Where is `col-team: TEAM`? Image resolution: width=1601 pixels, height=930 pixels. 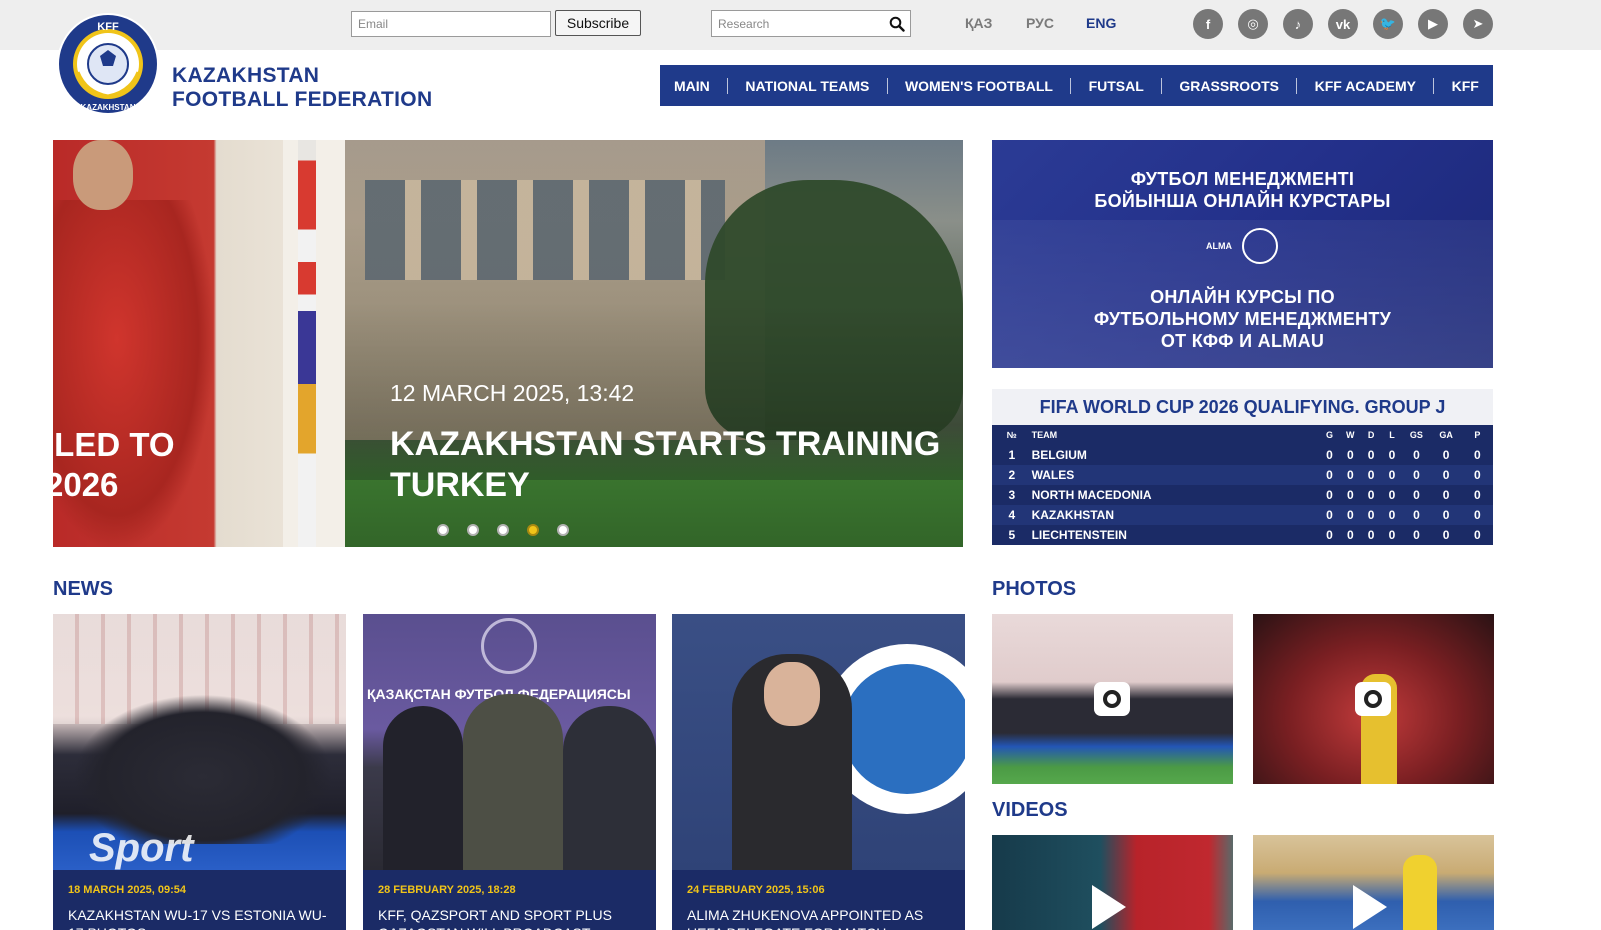 col-team: TEAM is located at coordinates (1044, 435).